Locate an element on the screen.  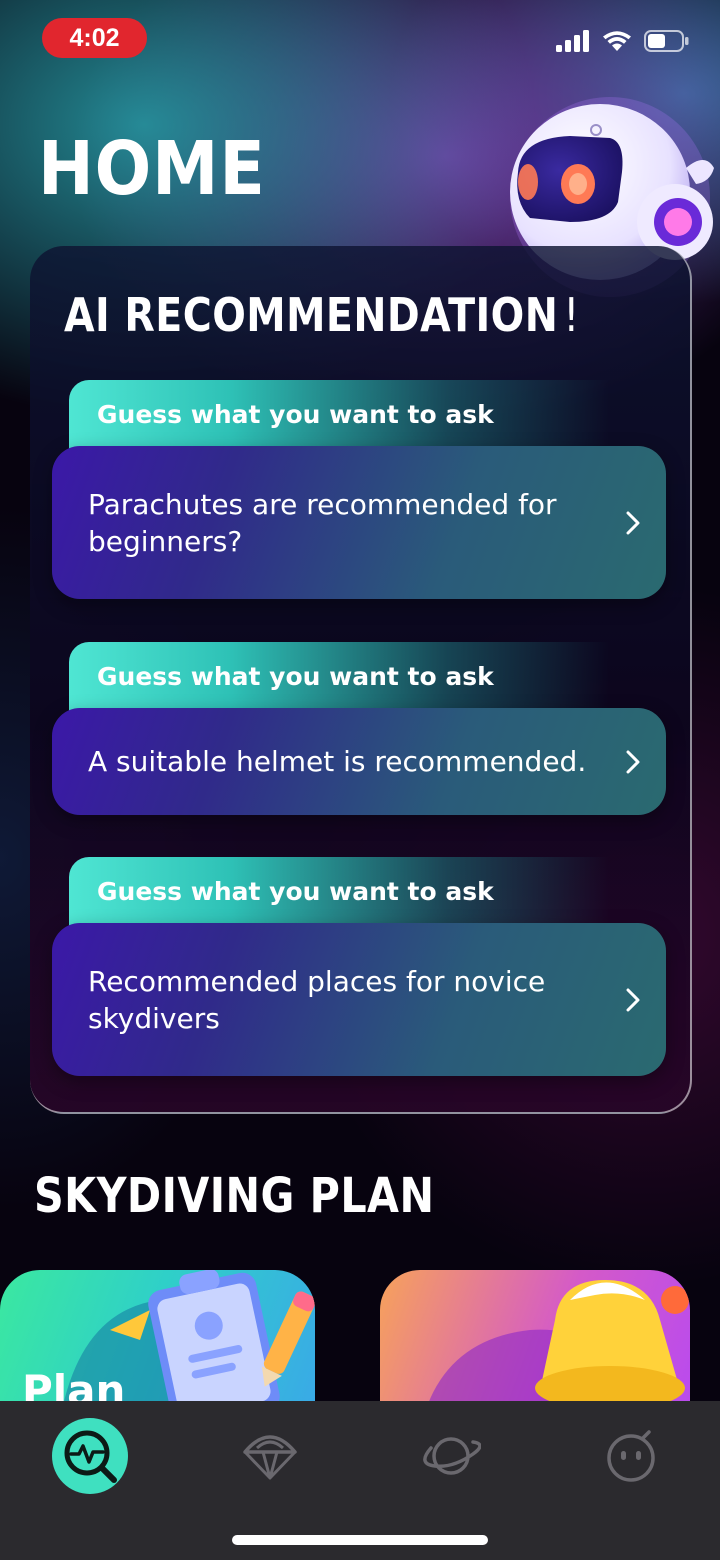
home-indicator is located at coordinates (360, 1540).